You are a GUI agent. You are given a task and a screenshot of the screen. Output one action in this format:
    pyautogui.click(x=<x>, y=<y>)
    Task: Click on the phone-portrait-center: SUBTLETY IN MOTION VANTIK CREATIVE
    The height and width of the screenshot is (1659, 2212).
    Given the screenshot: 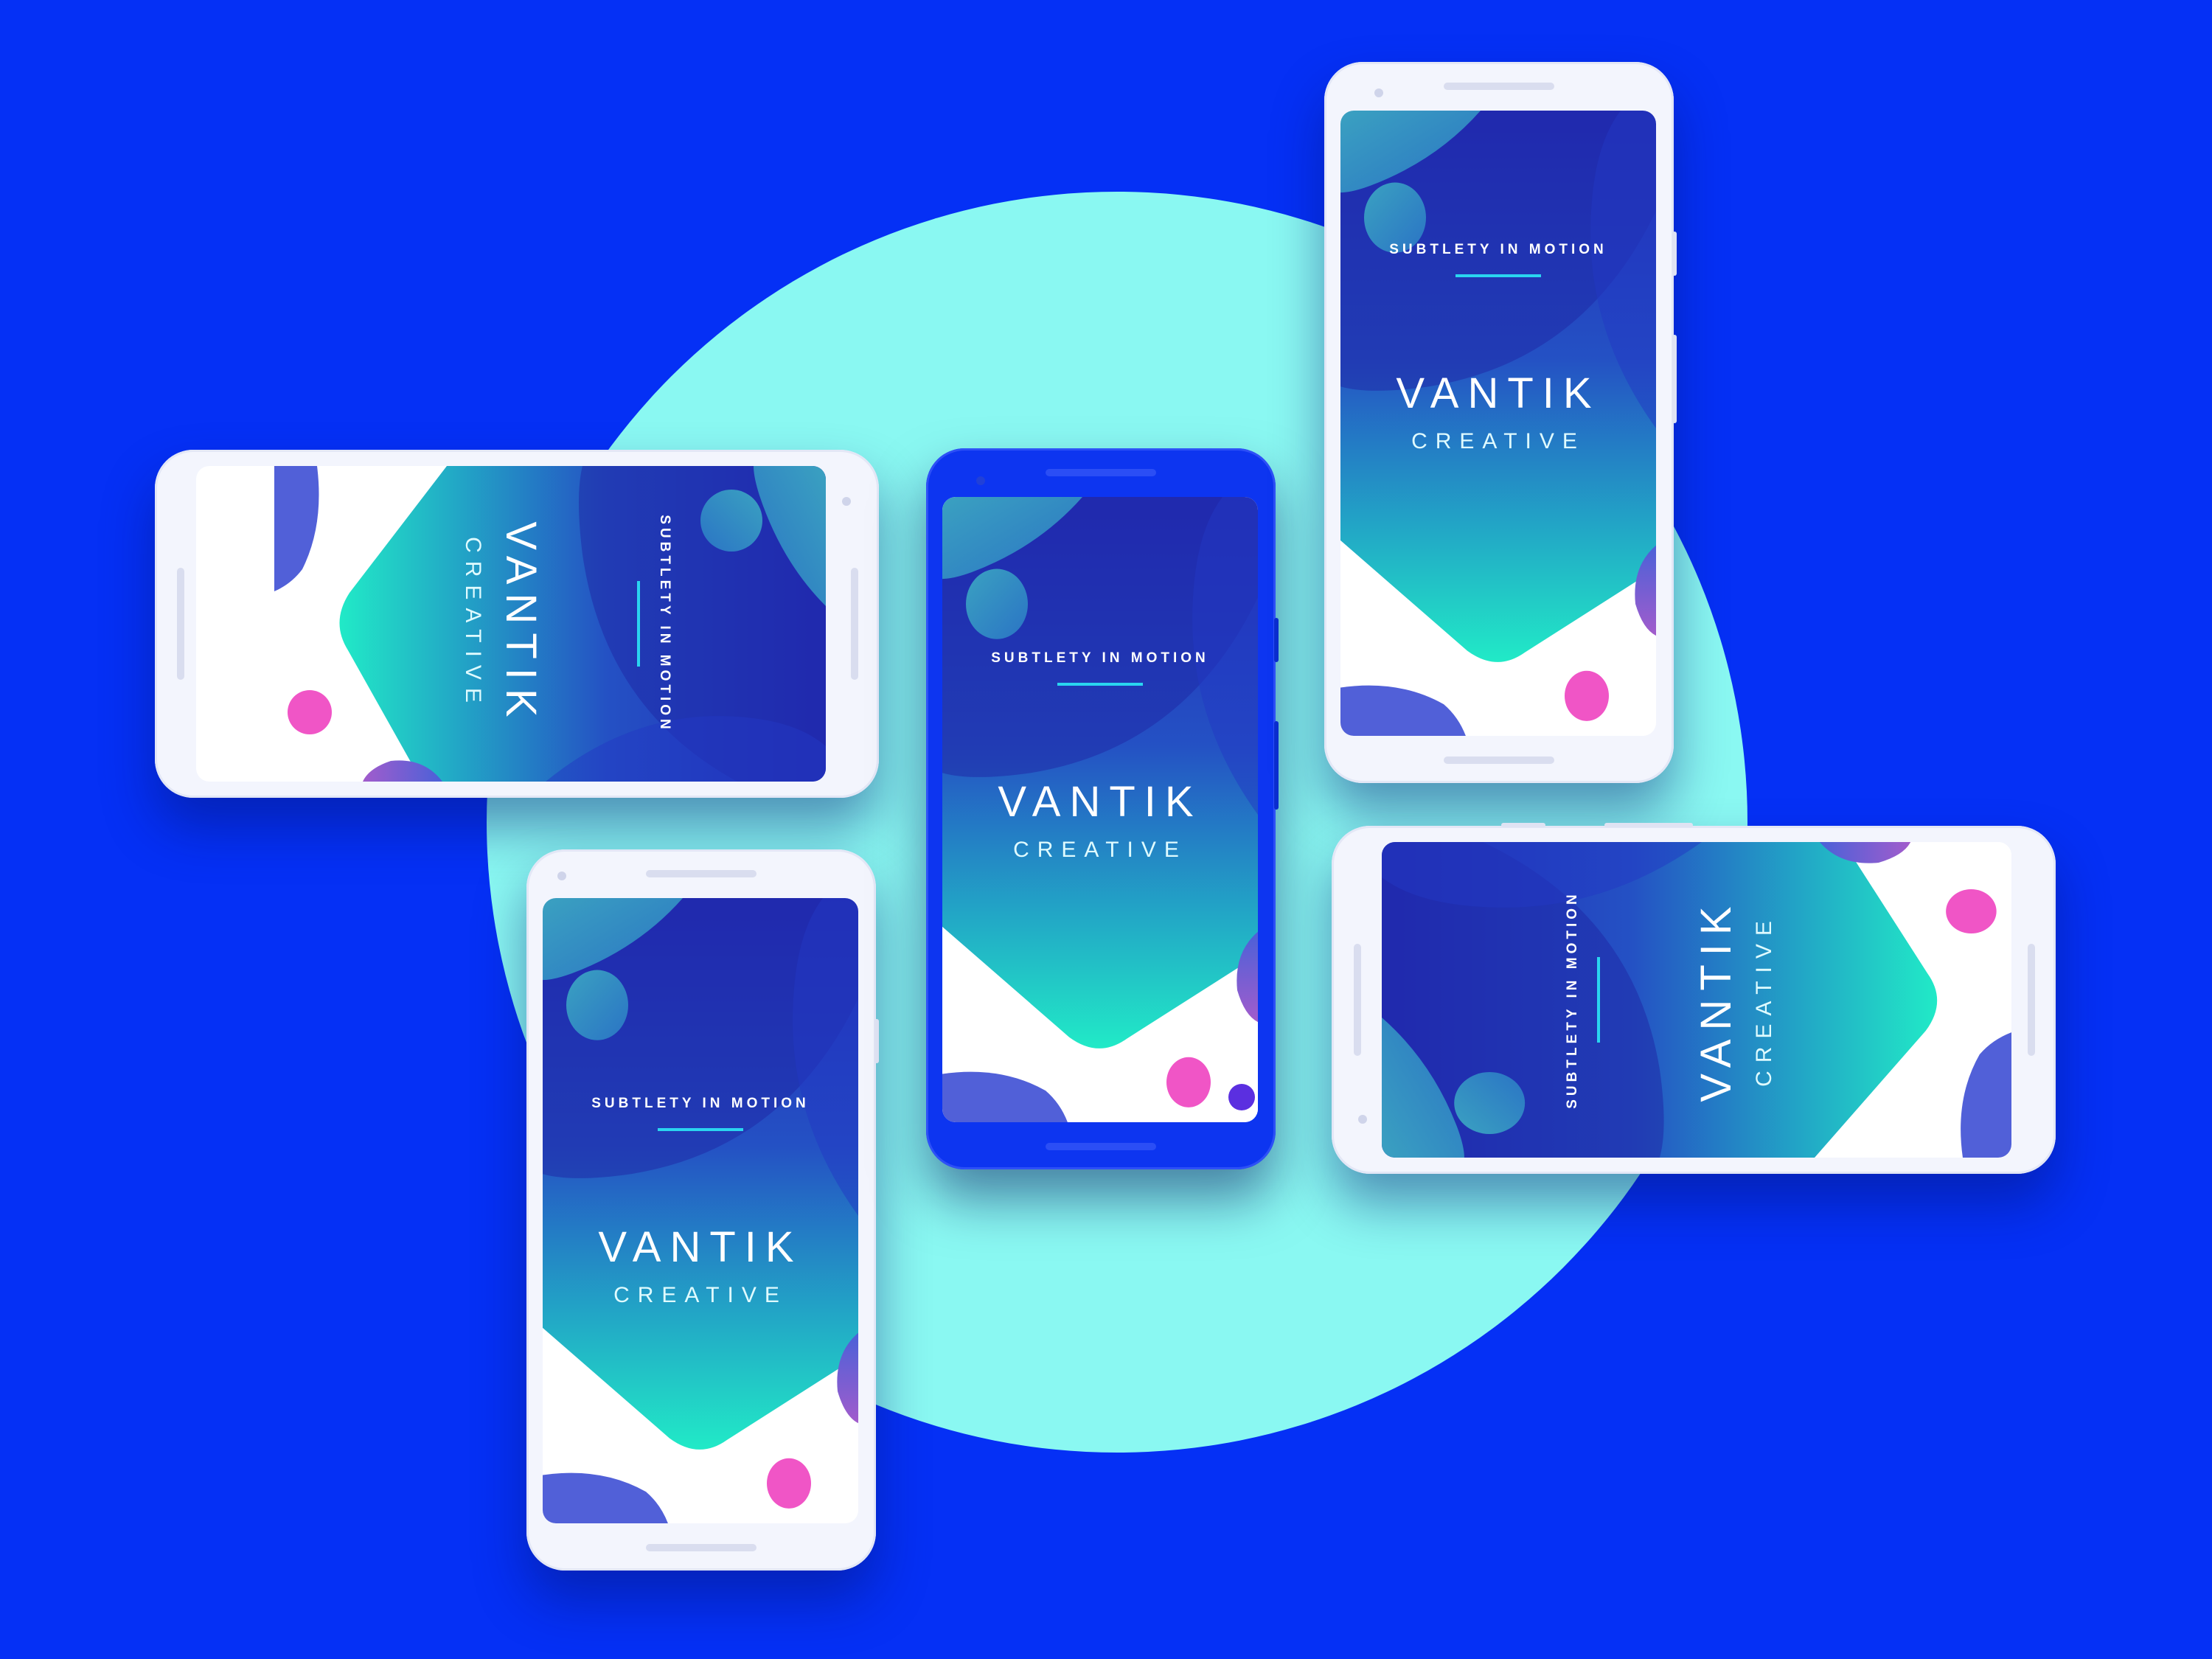 What is the action you would take?
    pyautogui.click(x=1102, y=808)
    